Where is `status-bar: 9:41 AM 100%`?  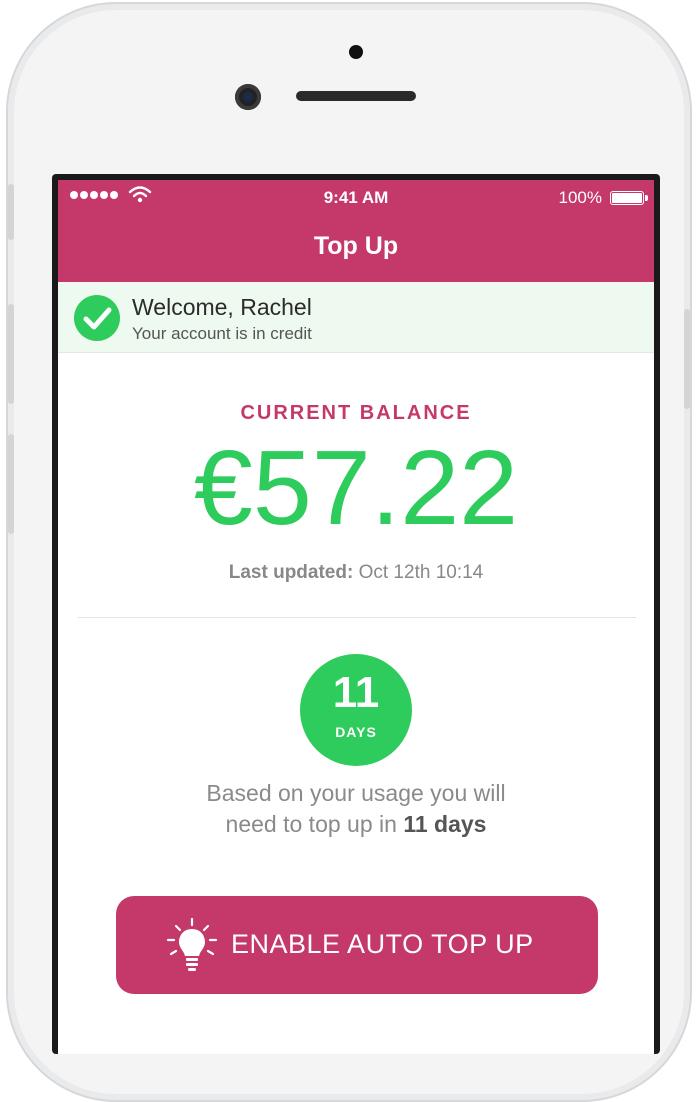 status-bar: 9:41 AM 100% is located at coordinates (356, 197).